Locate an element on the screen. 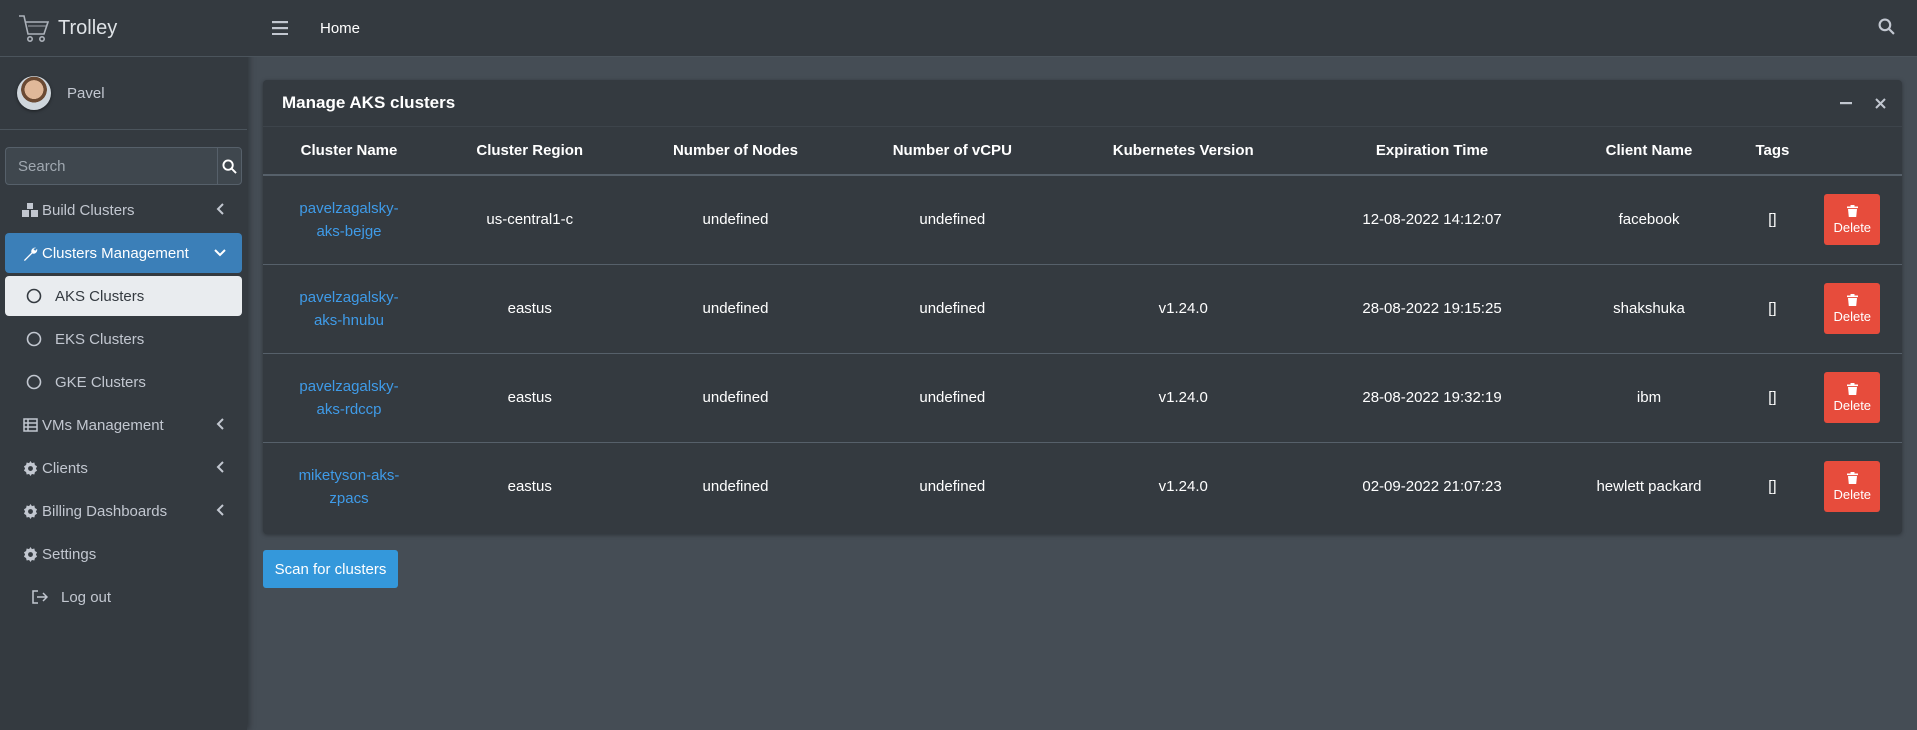  sidebar-item-aks-clusters: AKS Clusters is located at coordinates (123, 296).